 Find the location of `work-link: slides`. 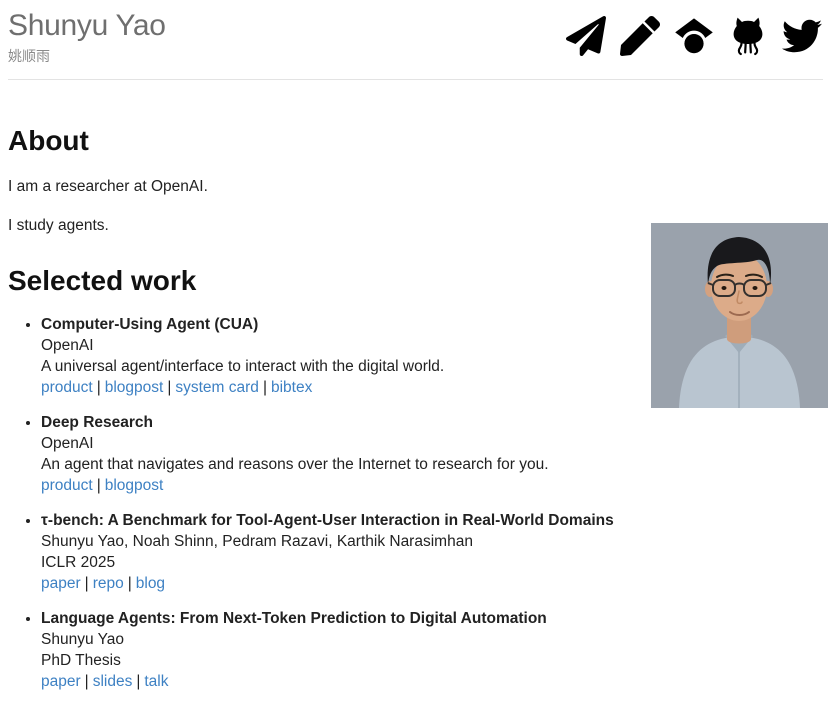

work-link: slides is located at coordinates (113, 681).